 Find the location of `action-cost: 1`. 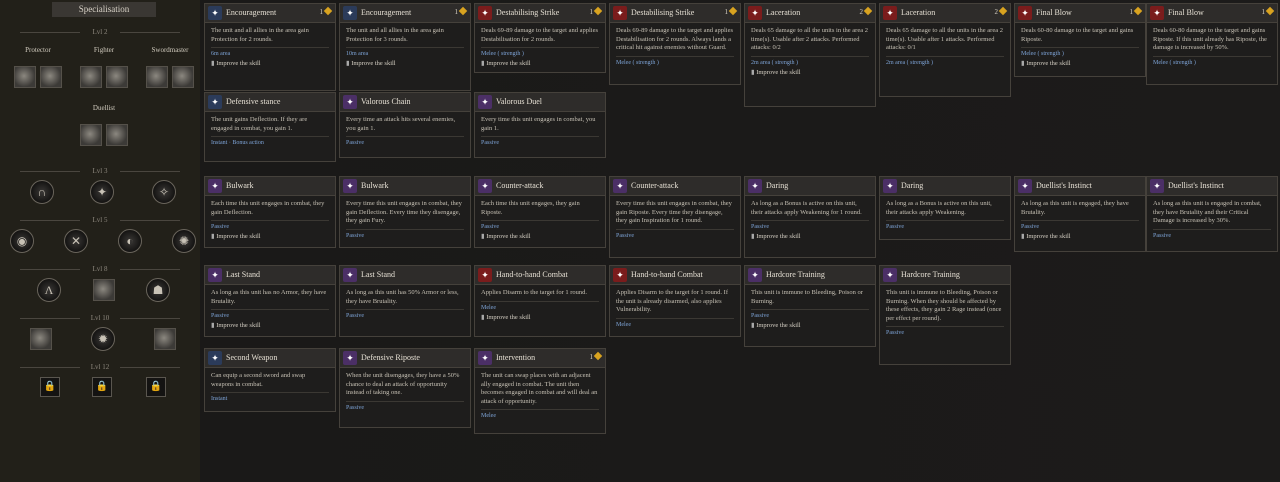

action-cost: 1 is located at coordinates (731, 11).